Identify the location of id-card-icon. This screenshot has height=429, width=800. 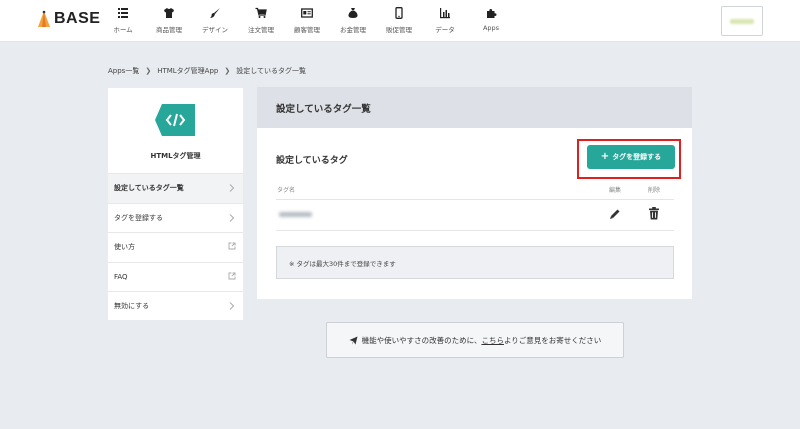
(307, 13).